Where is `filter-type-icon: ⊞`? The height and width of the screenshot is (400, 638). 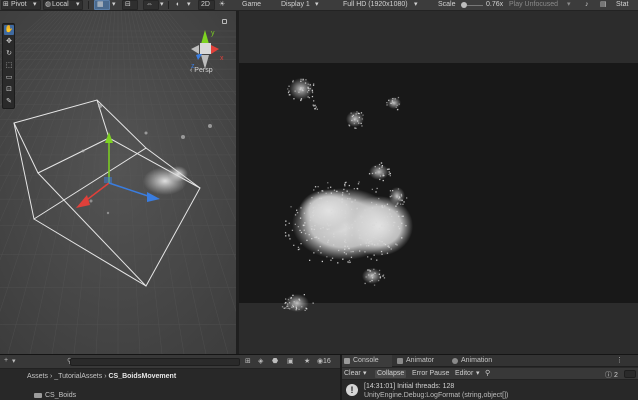
filter-type-icon: ⊞ is located at coordinates (248, 361).